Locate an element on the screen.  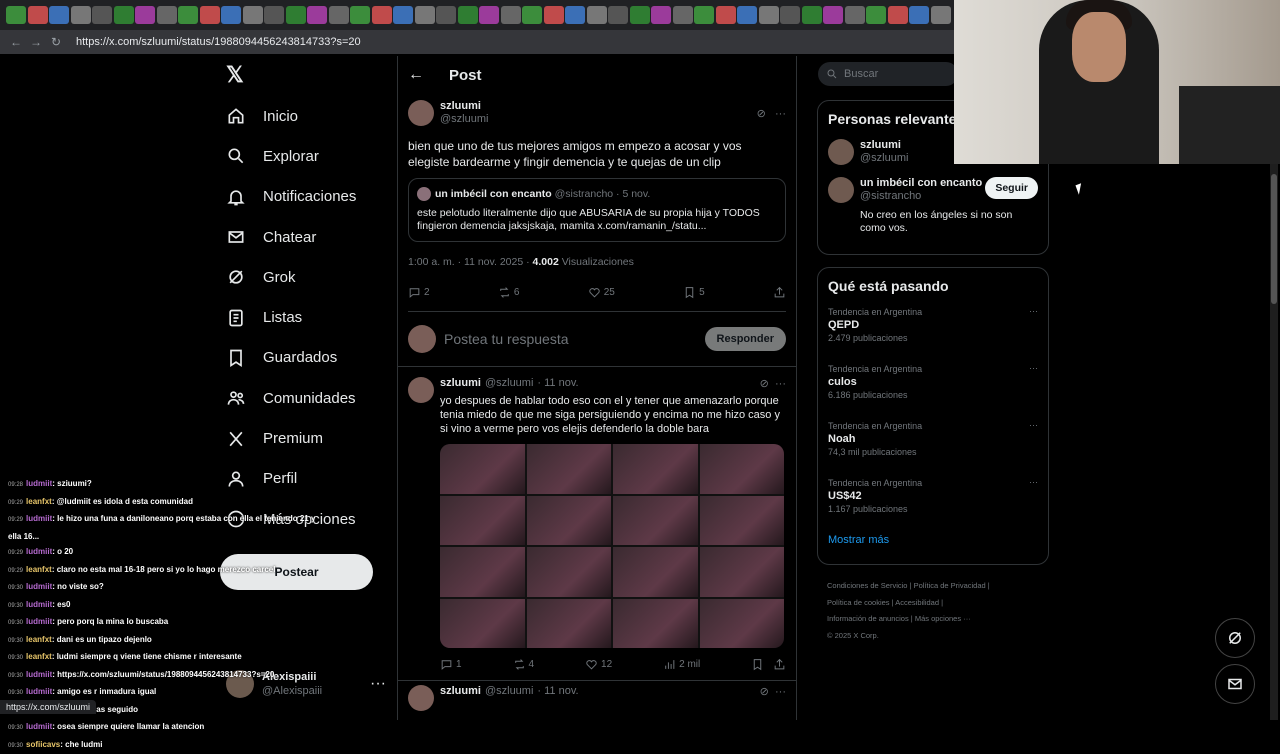
messages-fab-button is located at coordinates (1235, 684).